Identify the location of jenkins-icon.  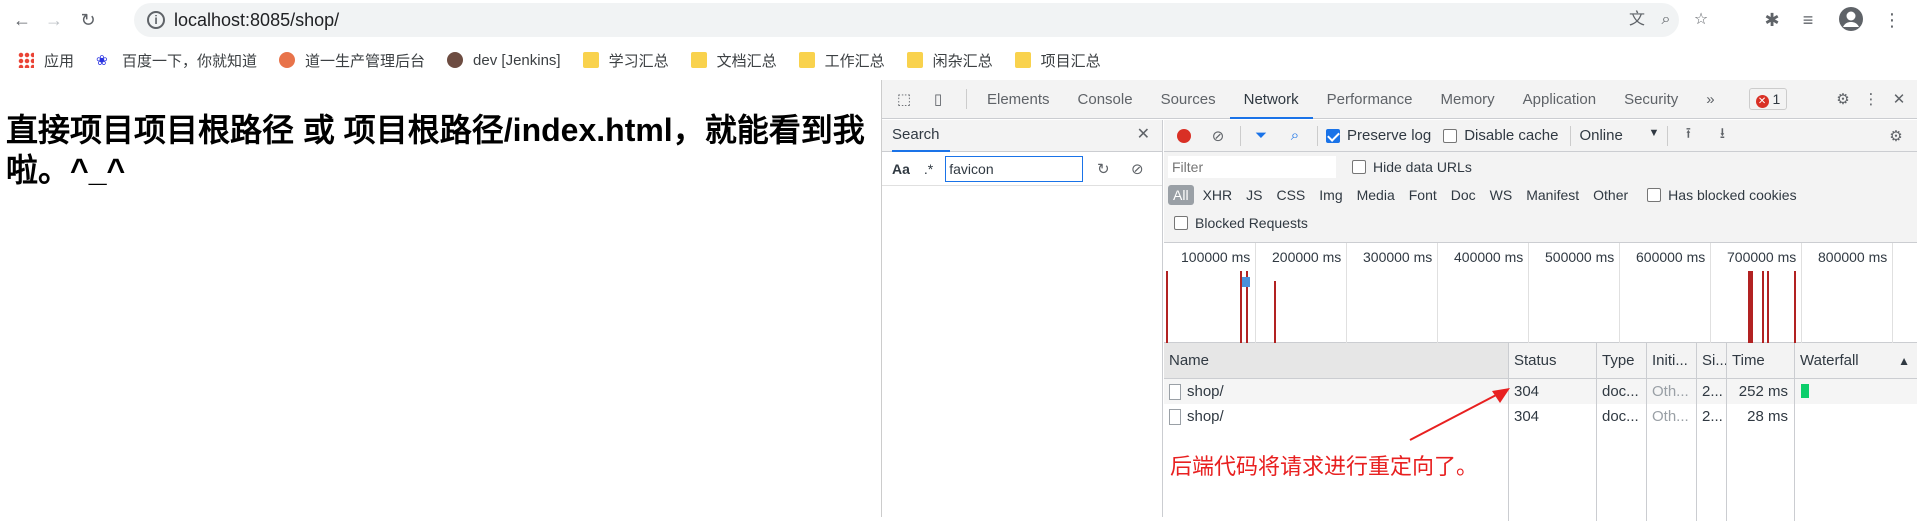
(455, 60).